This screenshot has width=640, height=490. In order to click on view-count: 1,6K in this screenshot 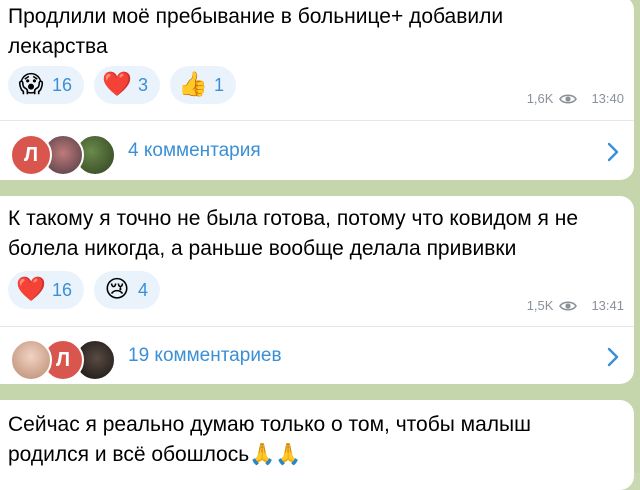, I will do `click(540, 98)`.